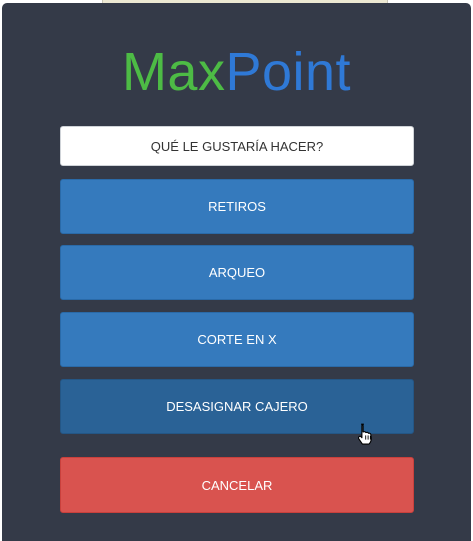 This screenshot has width=473, height=541. I want to click on retiros-button: RETIROS, so click(237, 206).